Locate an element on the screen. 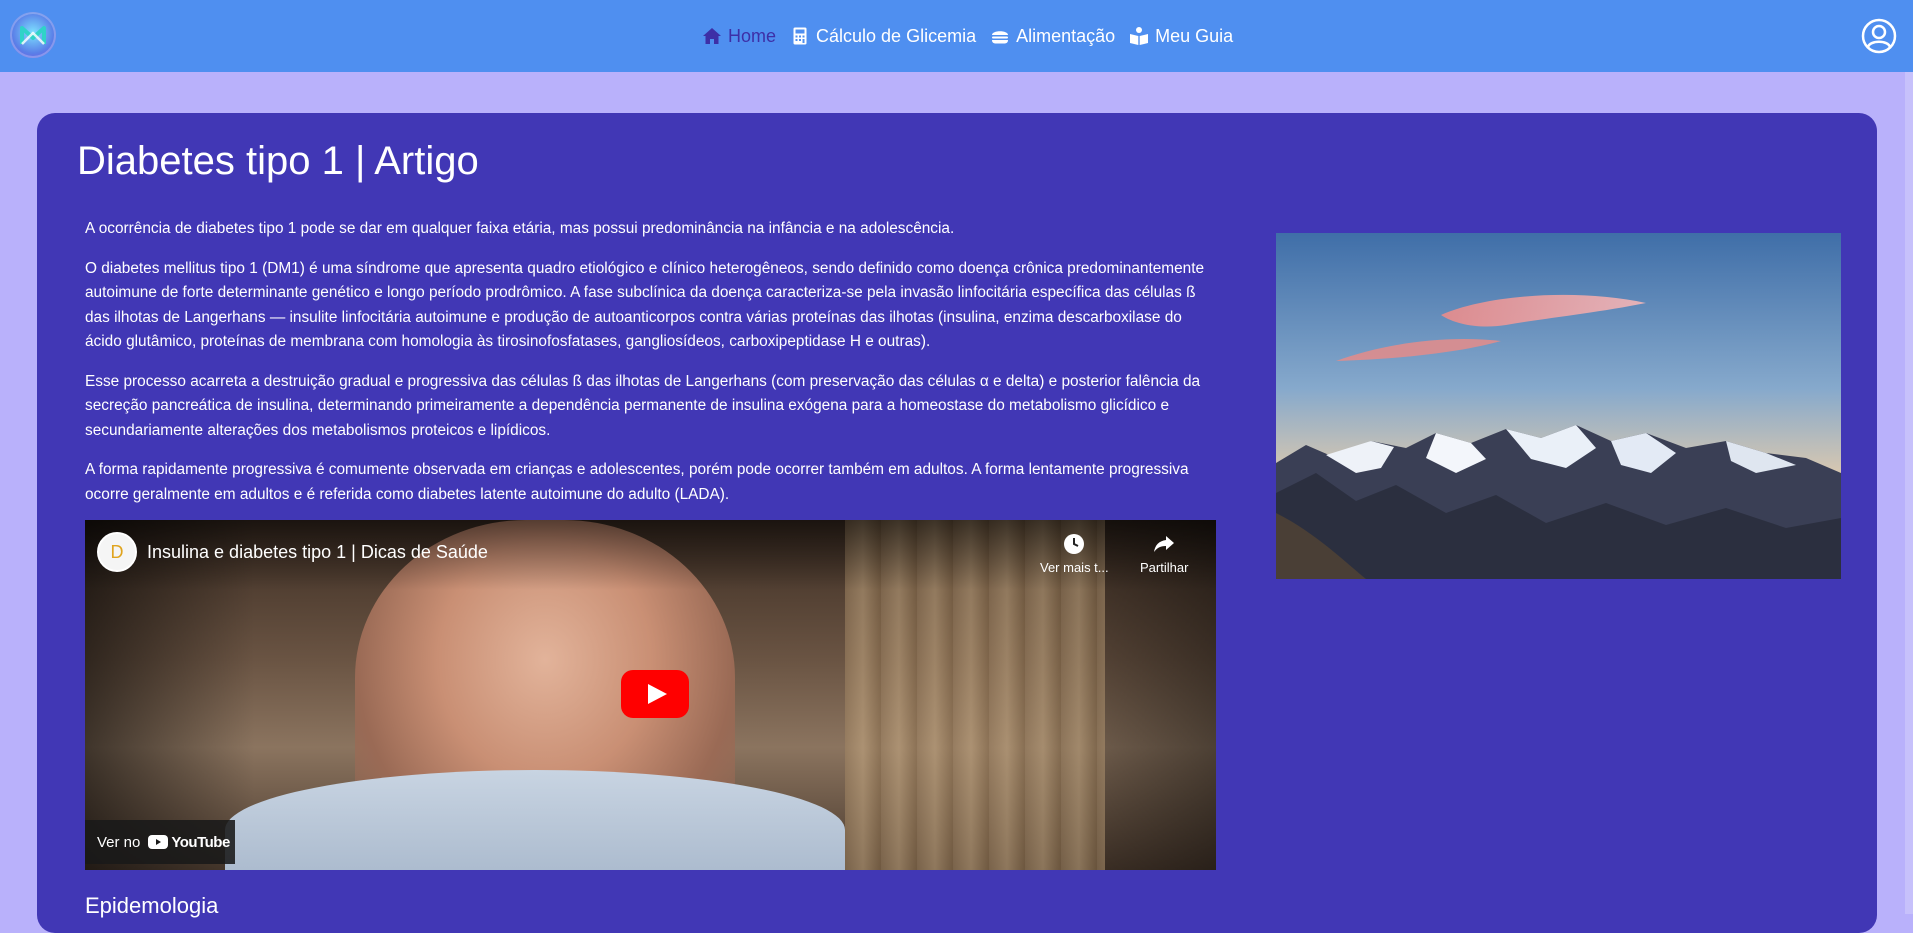 Image resolution: width=1913 pixels, height=933 pixels. page-scrollbar is located at coordinates (1909, 493).